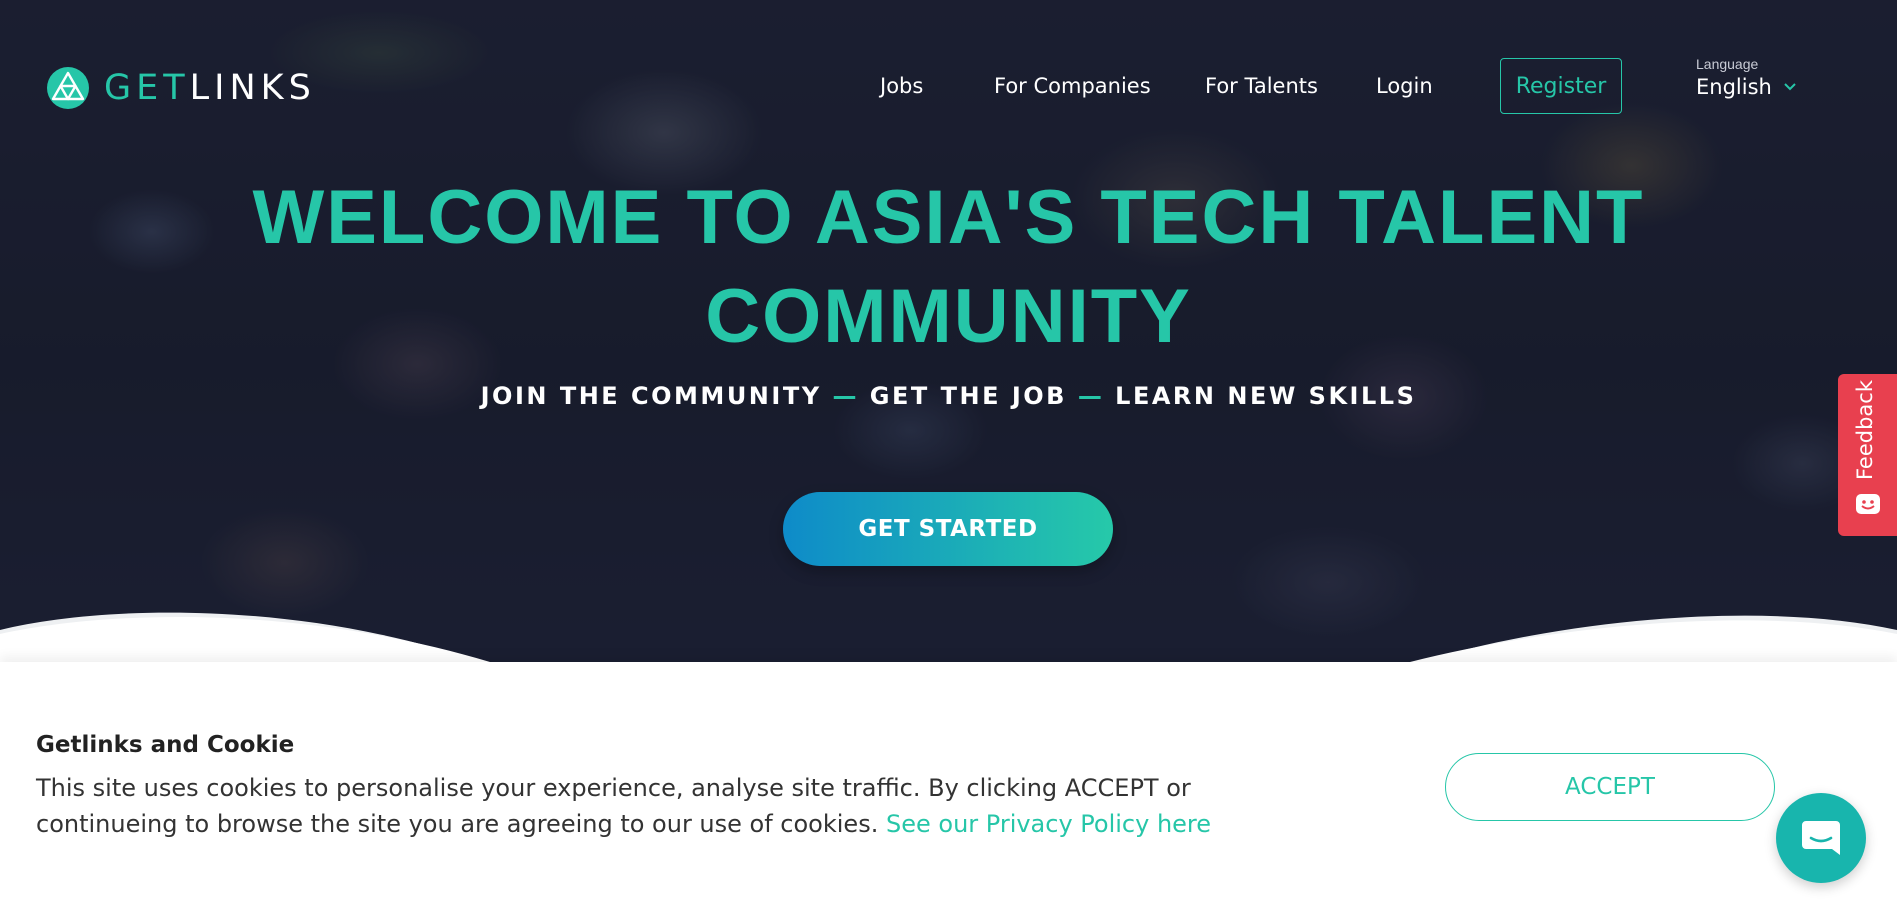  Describe the element at coordinates (1561, 86) in the screenshot. I see `register-button: Register` at that location.